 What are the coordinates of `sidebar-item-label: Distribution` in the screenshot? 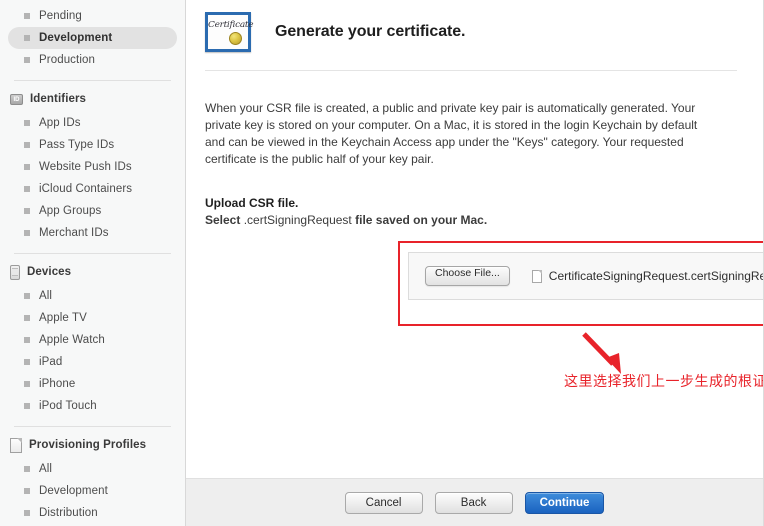 It's located at (68, 513).